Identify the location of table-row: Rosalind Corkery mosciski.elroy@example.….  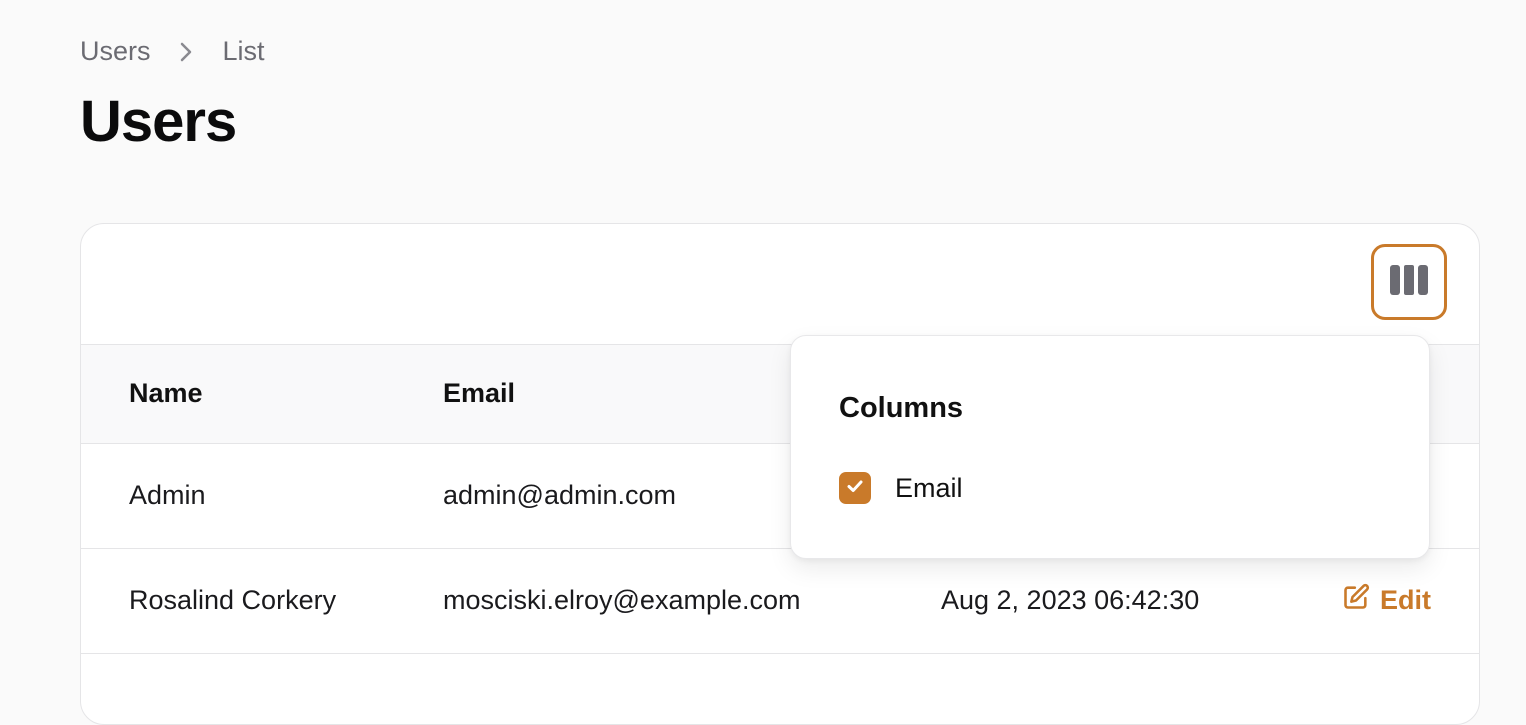
(780, 600).